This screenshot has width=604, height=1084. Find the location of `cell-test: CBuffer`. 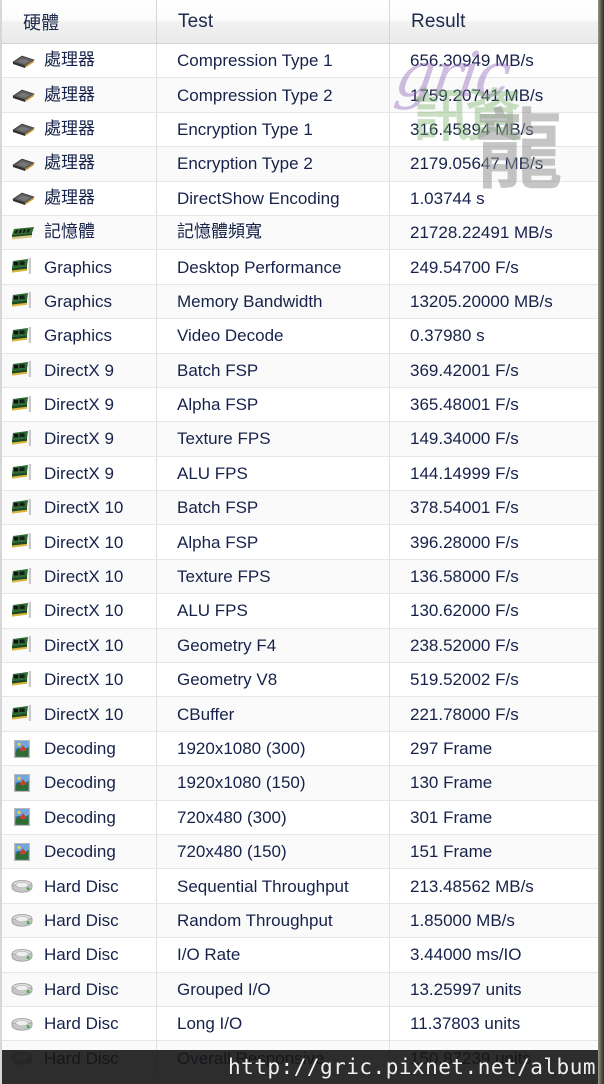

cell-test: CBuffer is located at coordinates (273, 714).